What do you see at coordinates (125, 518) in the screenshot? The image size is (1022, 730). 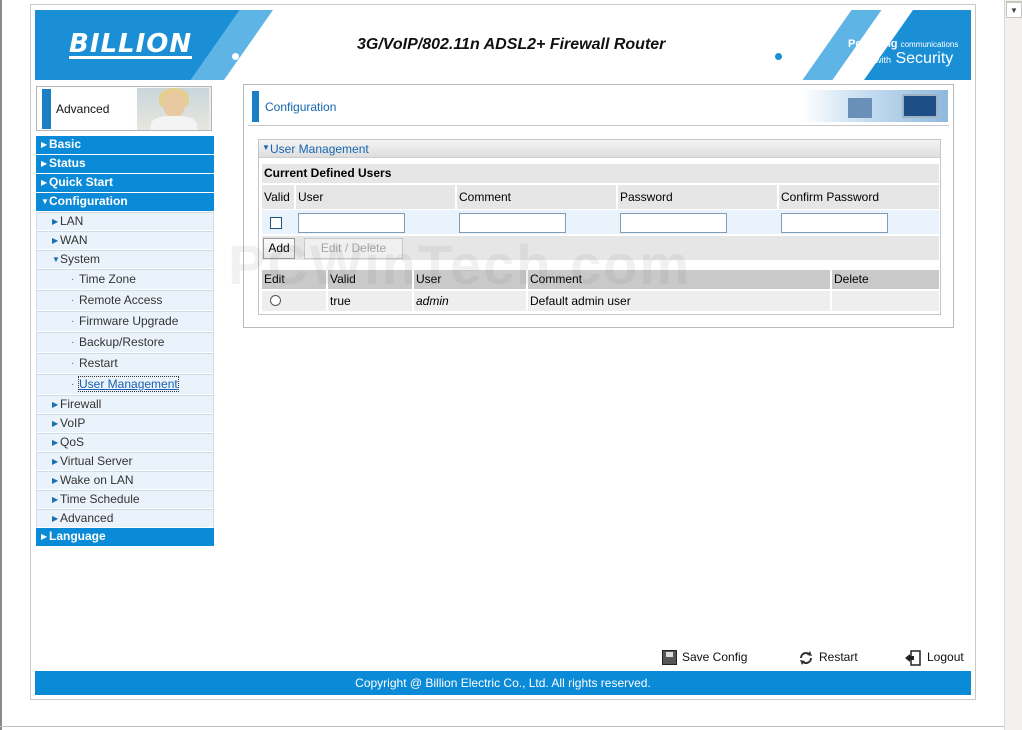 I see `sidebar-item-advanced: ▶ Advanced` at bounding box center [125, 518].